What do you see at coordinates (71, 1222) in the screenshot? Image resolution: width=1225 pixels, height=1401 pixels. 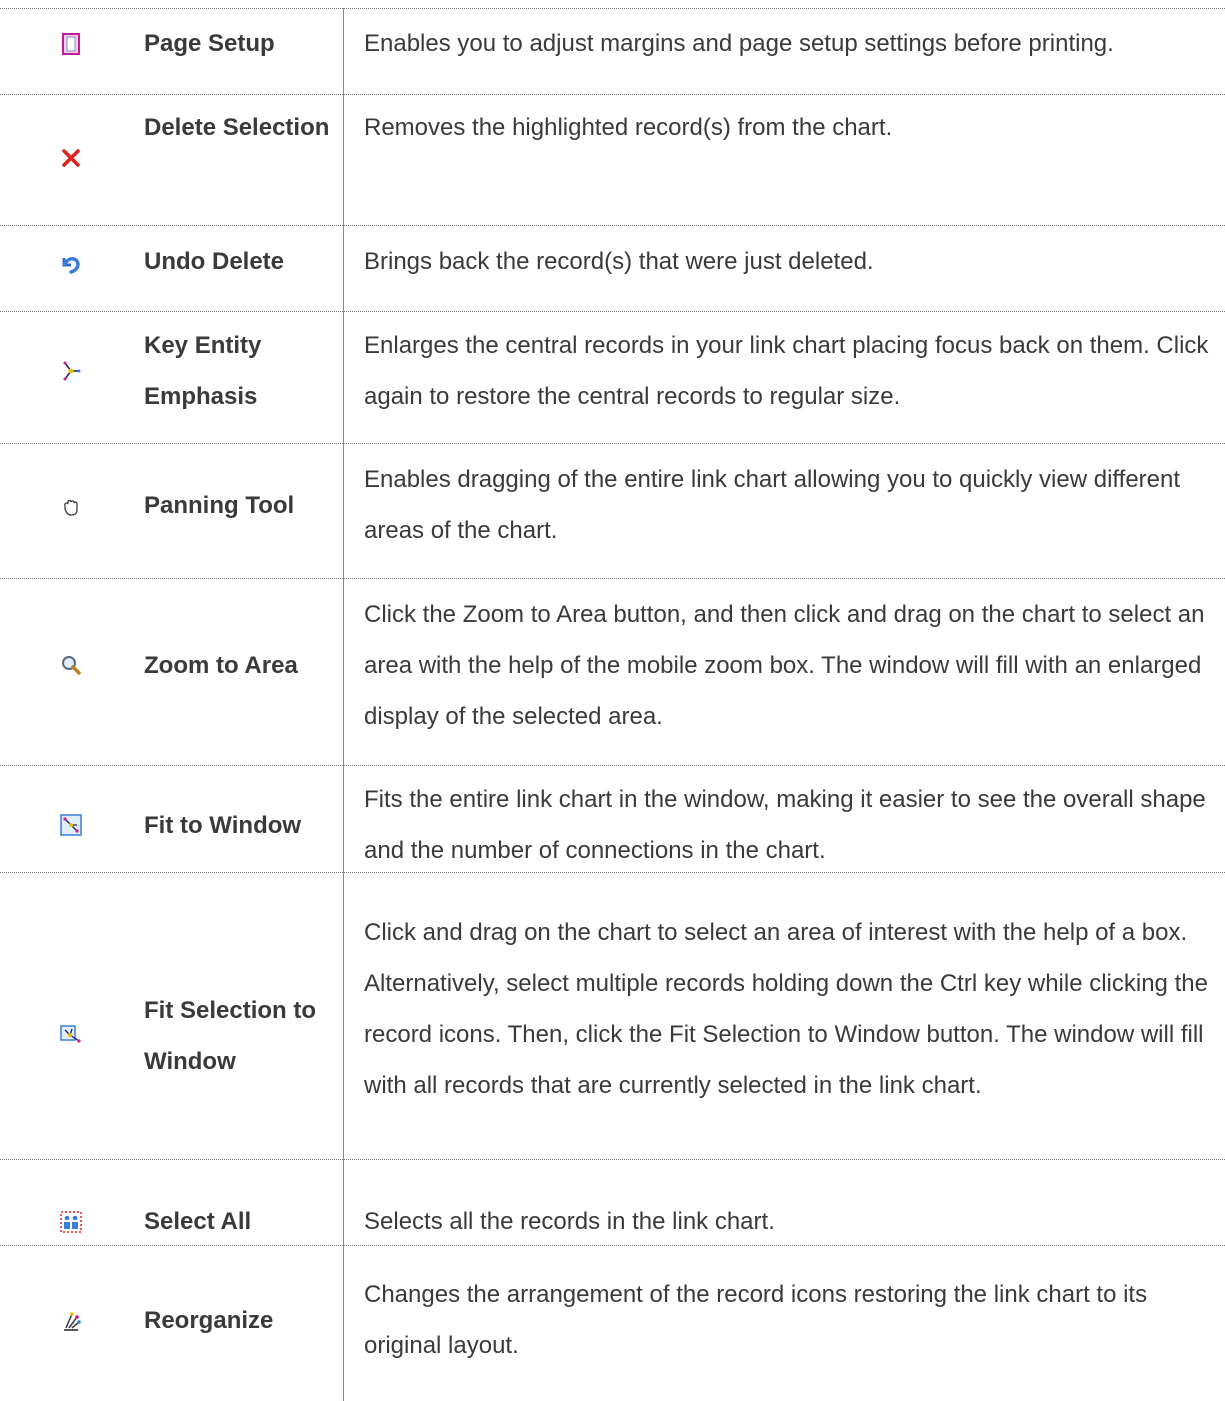 I see `select-all-icon` at bounding box center [71, 1222].